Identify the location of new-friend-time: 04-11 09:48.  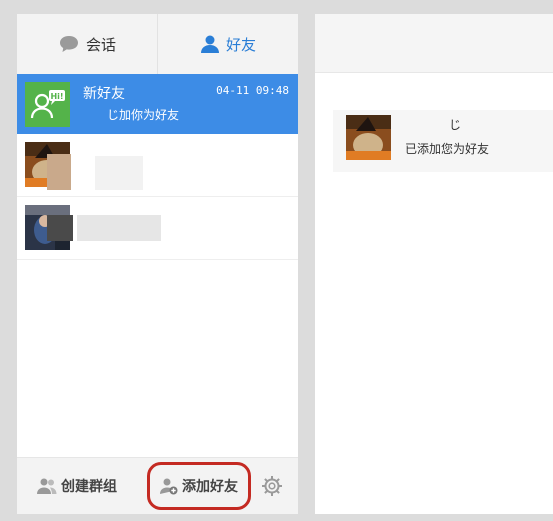
(252, 90).